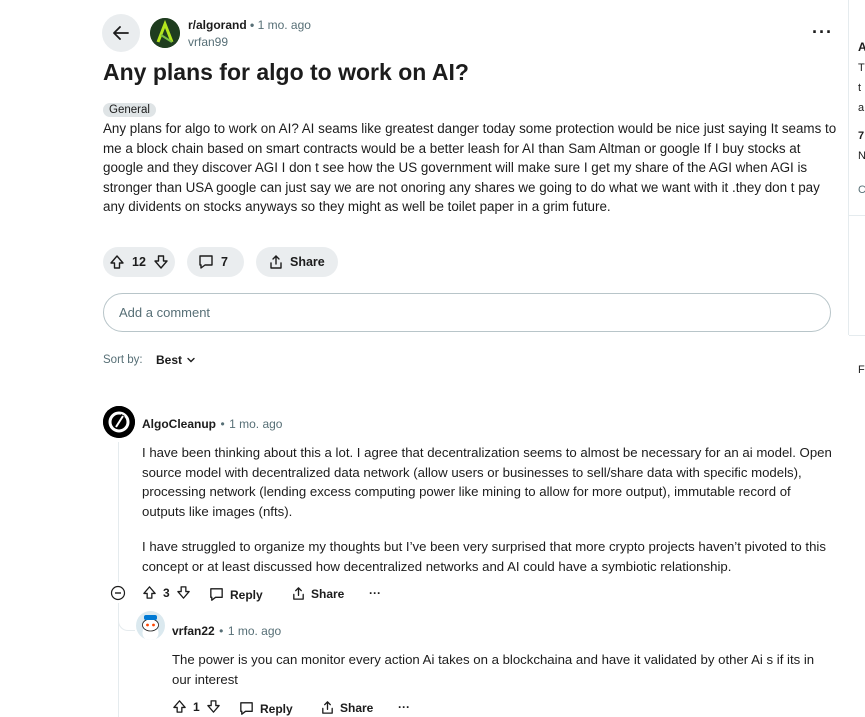 This screenshot has width=865, height=717. Describe the element at coordinates (193, 631) in the screenshot. I see `comment-author: vrfan22` at that location.